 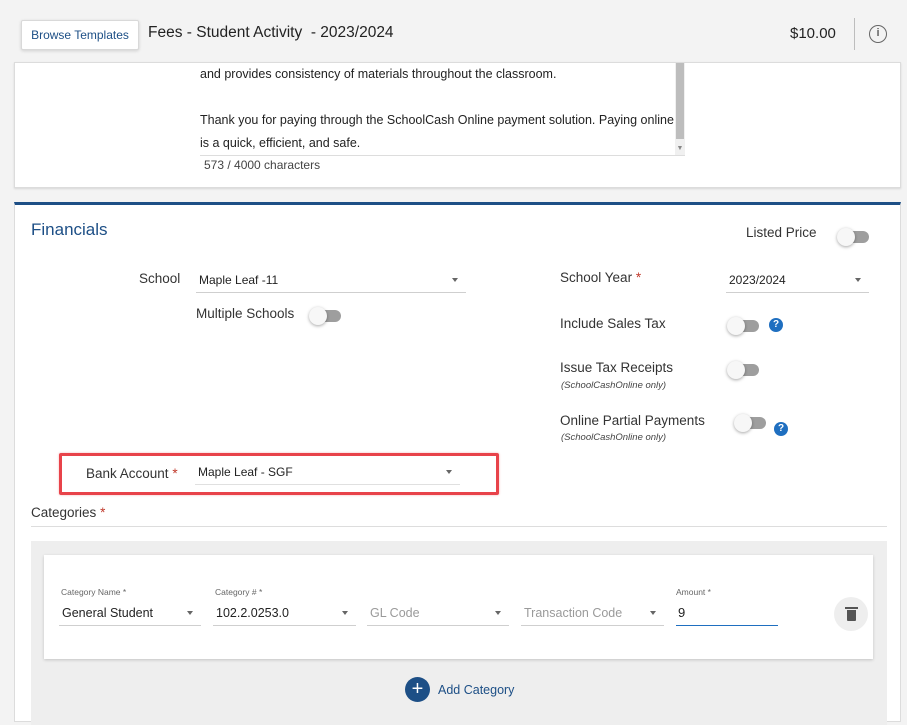 I want to click on scrollbar-thumb, so click(x=680, y=101).